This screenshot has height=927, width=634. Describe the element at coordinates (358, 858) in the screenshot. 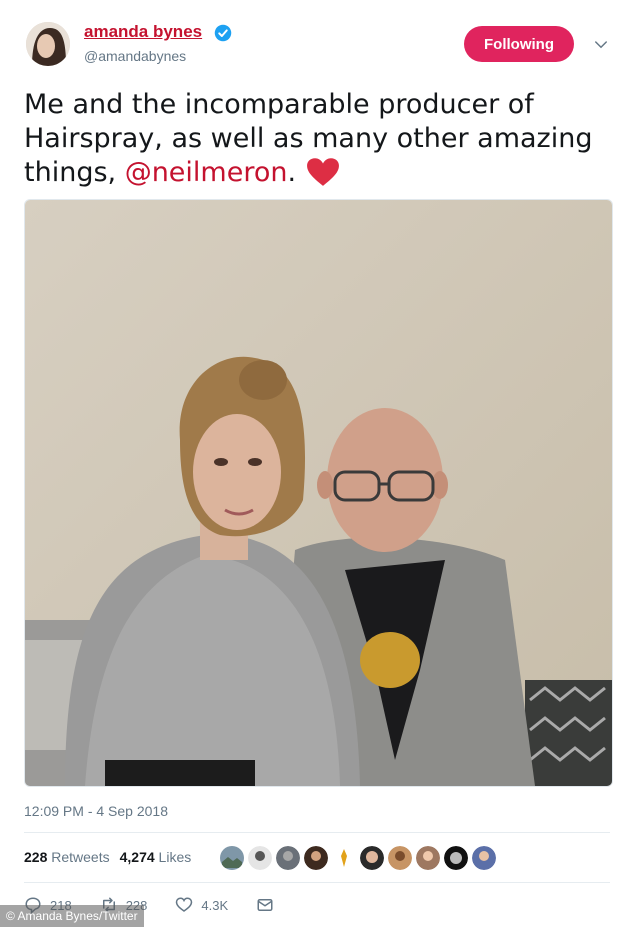

I see `liker-avatars` at that location.